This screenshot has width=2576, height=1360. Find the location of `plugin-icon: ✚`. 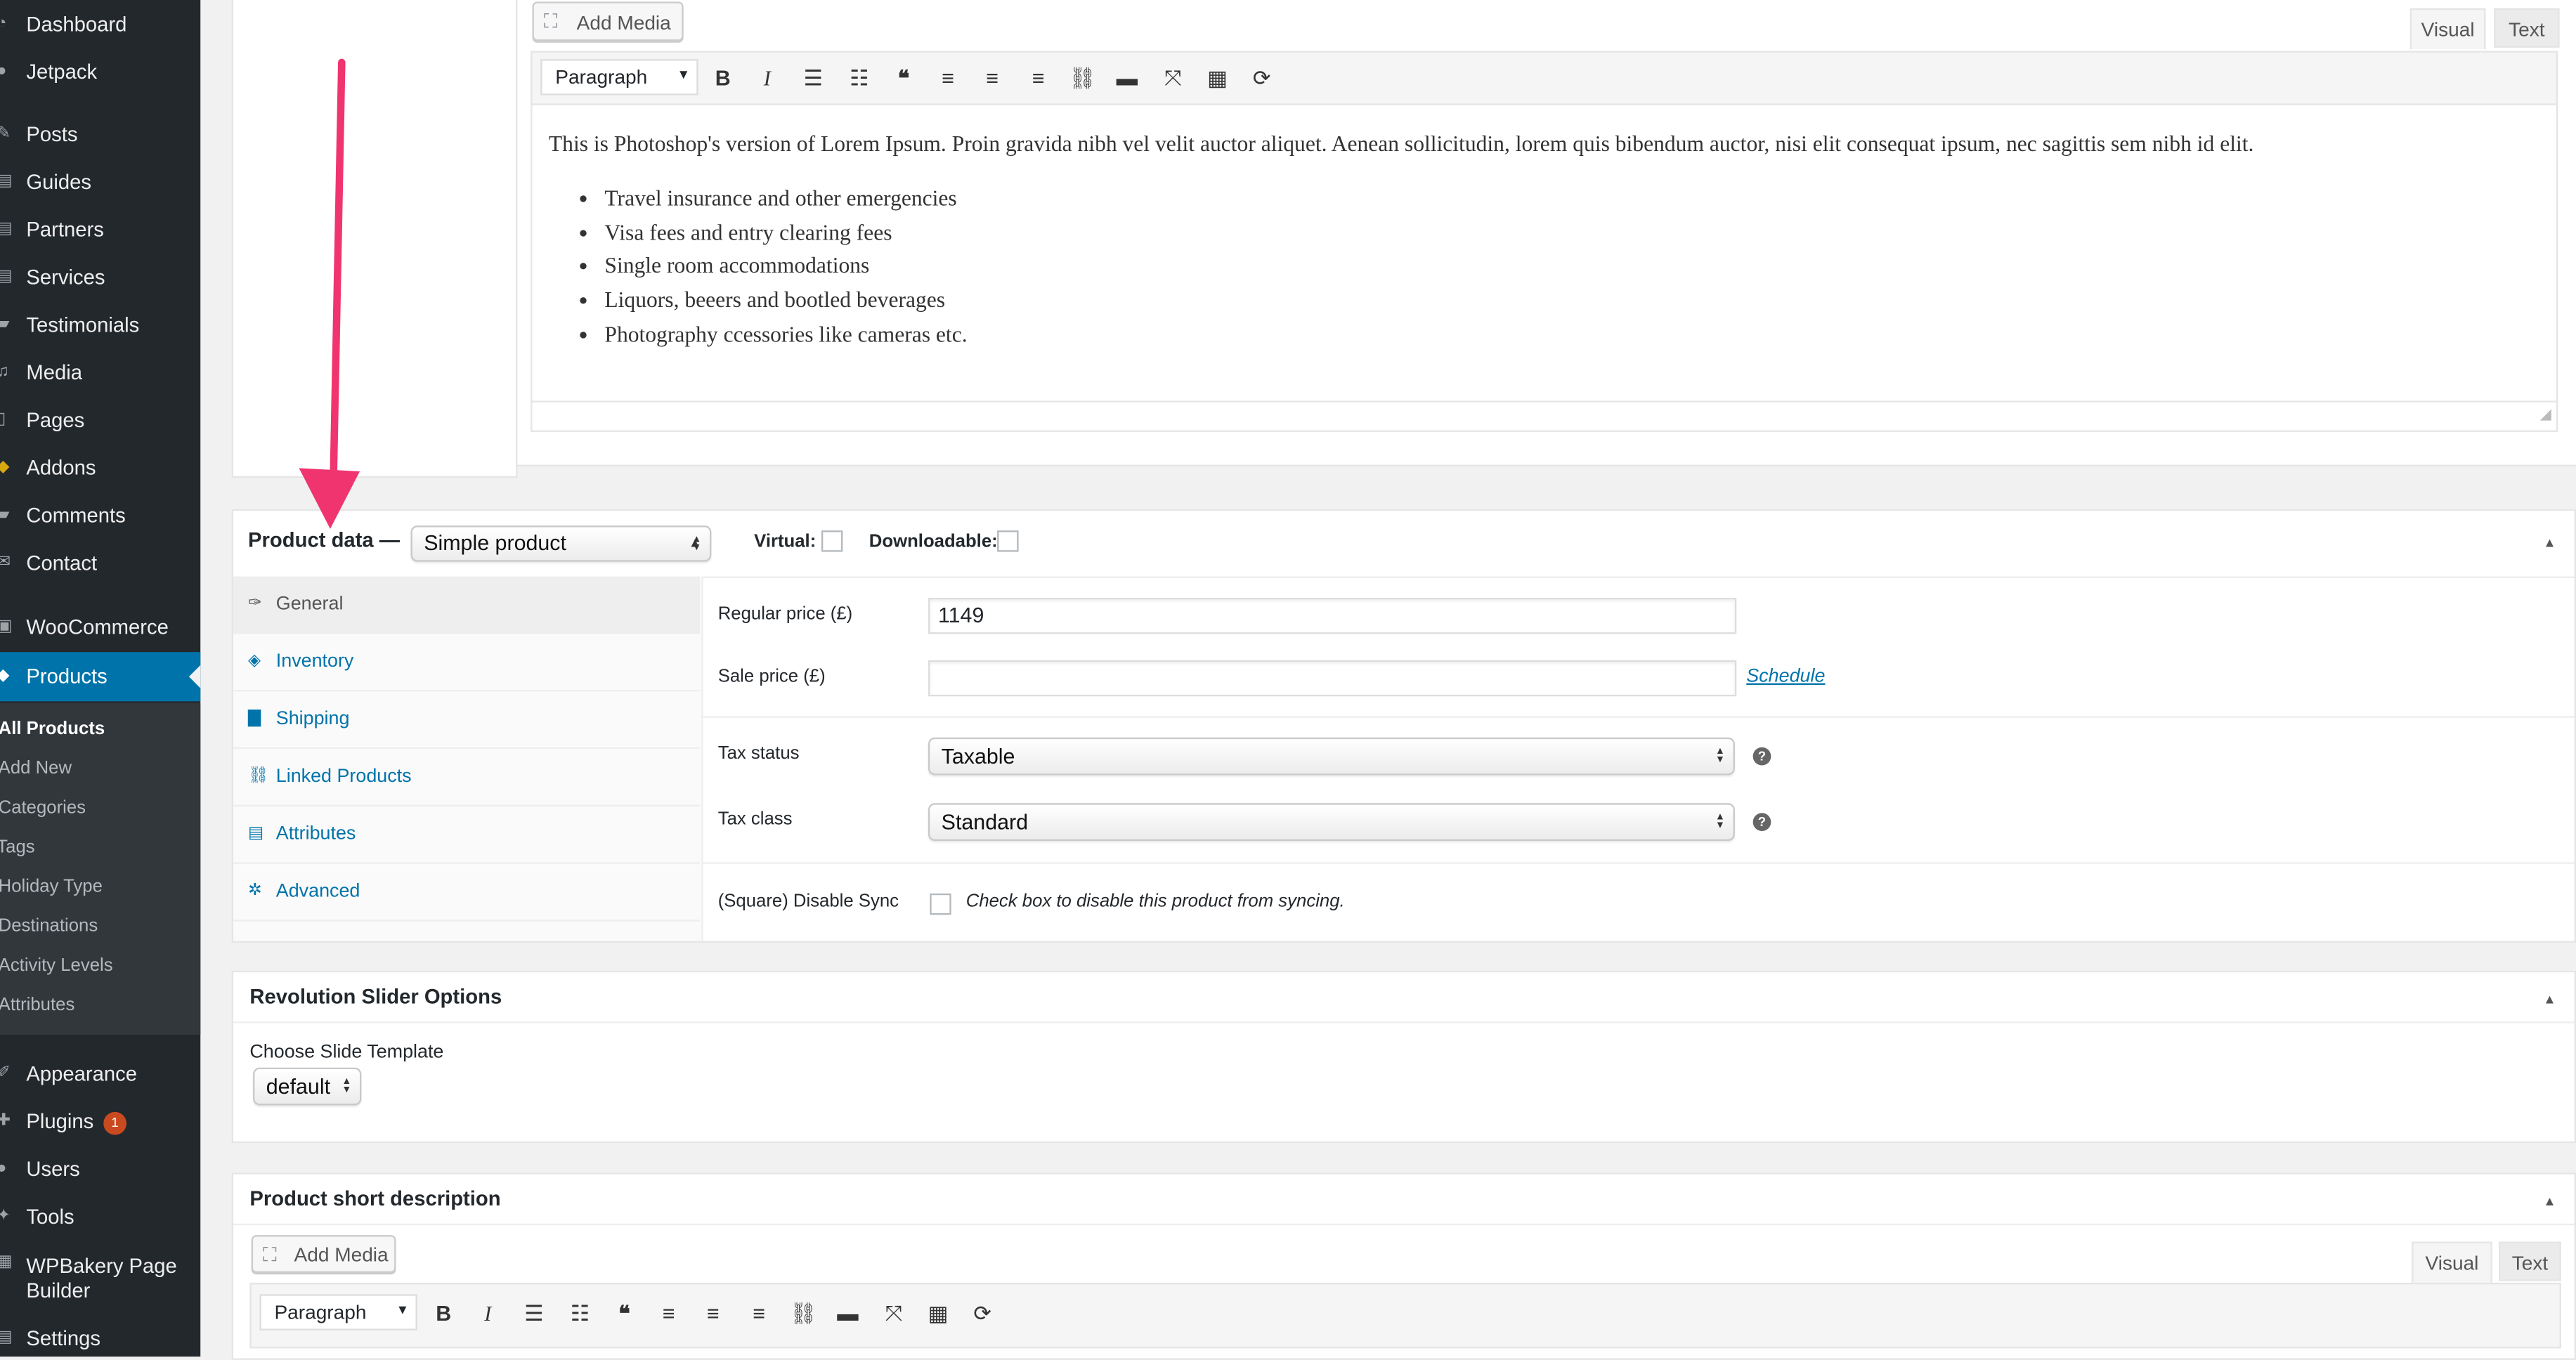

plugin-icon: ✚ is located at coordinates (5, 1121).